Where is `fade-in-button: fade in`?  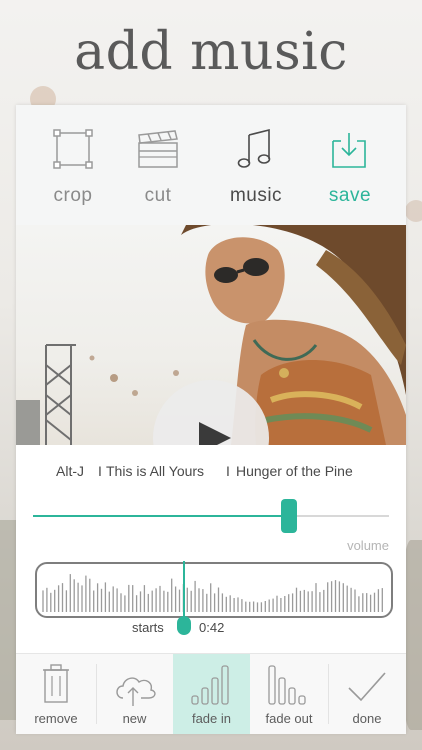
fade-in-button: fade in is located at coordinates (211, 694).